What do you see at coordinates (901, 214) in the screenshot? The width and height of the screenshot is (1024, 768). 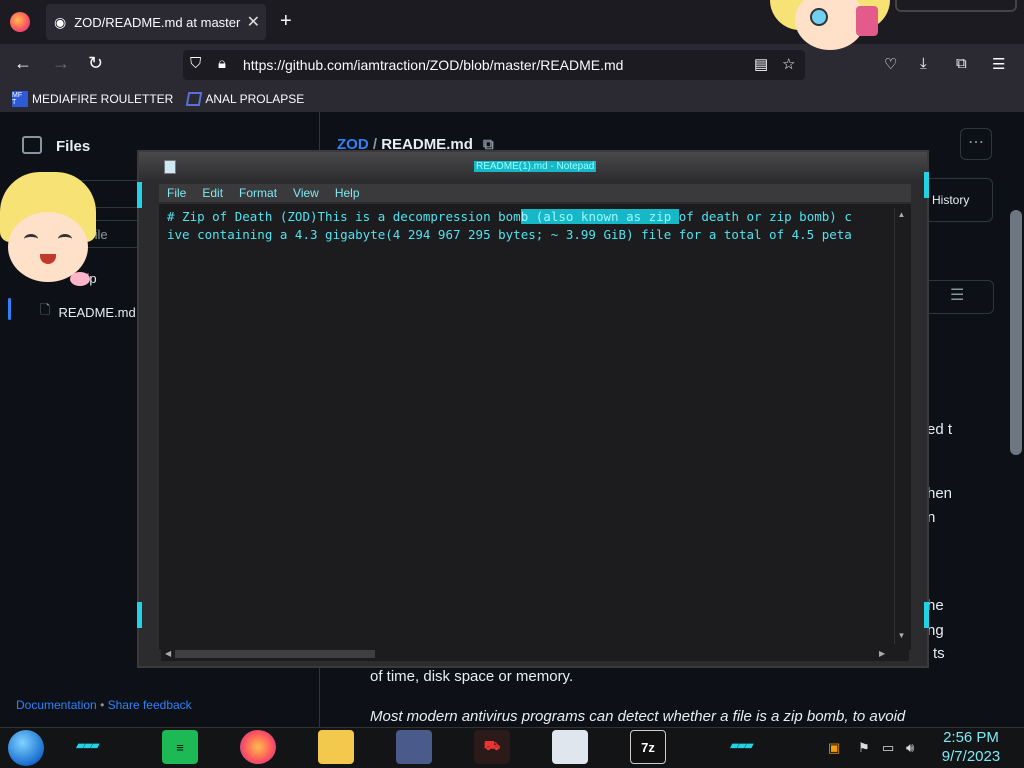 I see `scroll-up-icon: ▲` at bounding box center [901, 214].